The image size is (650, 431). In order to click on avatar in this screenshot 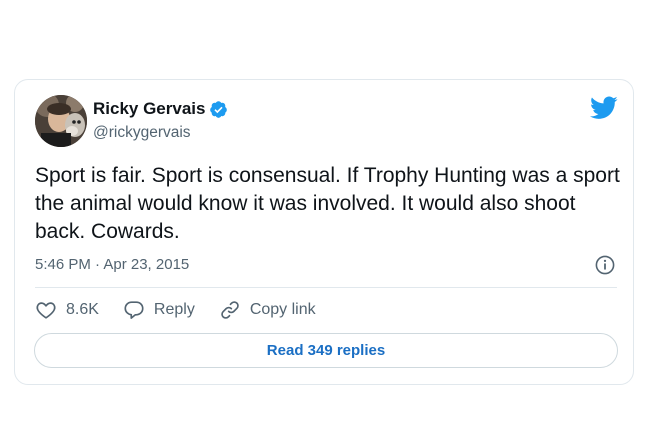, I will do `click(61, 121)`.